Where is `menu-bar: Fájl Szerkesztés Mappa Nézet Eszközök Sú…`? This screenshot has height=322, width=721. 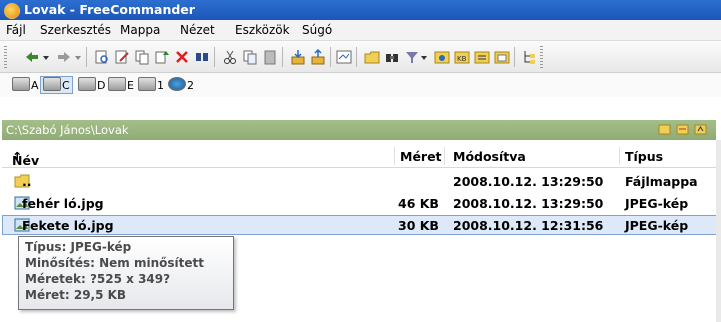 menu-bar: Fájl Szerkesztés Mappa Nézet Eszközök Sú… is located at coordinates (360, 30).